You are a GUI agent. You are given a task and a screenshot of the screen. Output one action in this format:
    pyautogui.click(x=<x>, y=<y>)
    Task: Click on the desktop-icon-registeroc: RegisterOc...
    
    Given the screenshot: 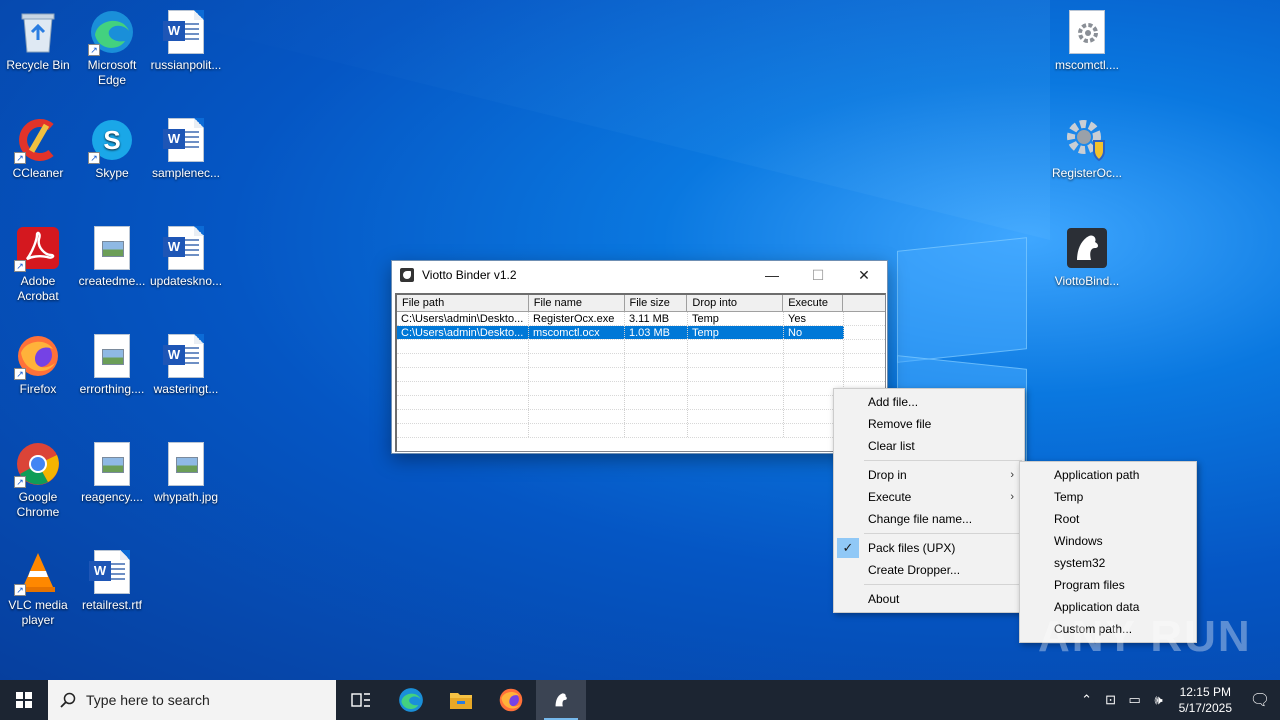 What is the action you would take?
    pyautogui.click(x=1087, y=148)
    